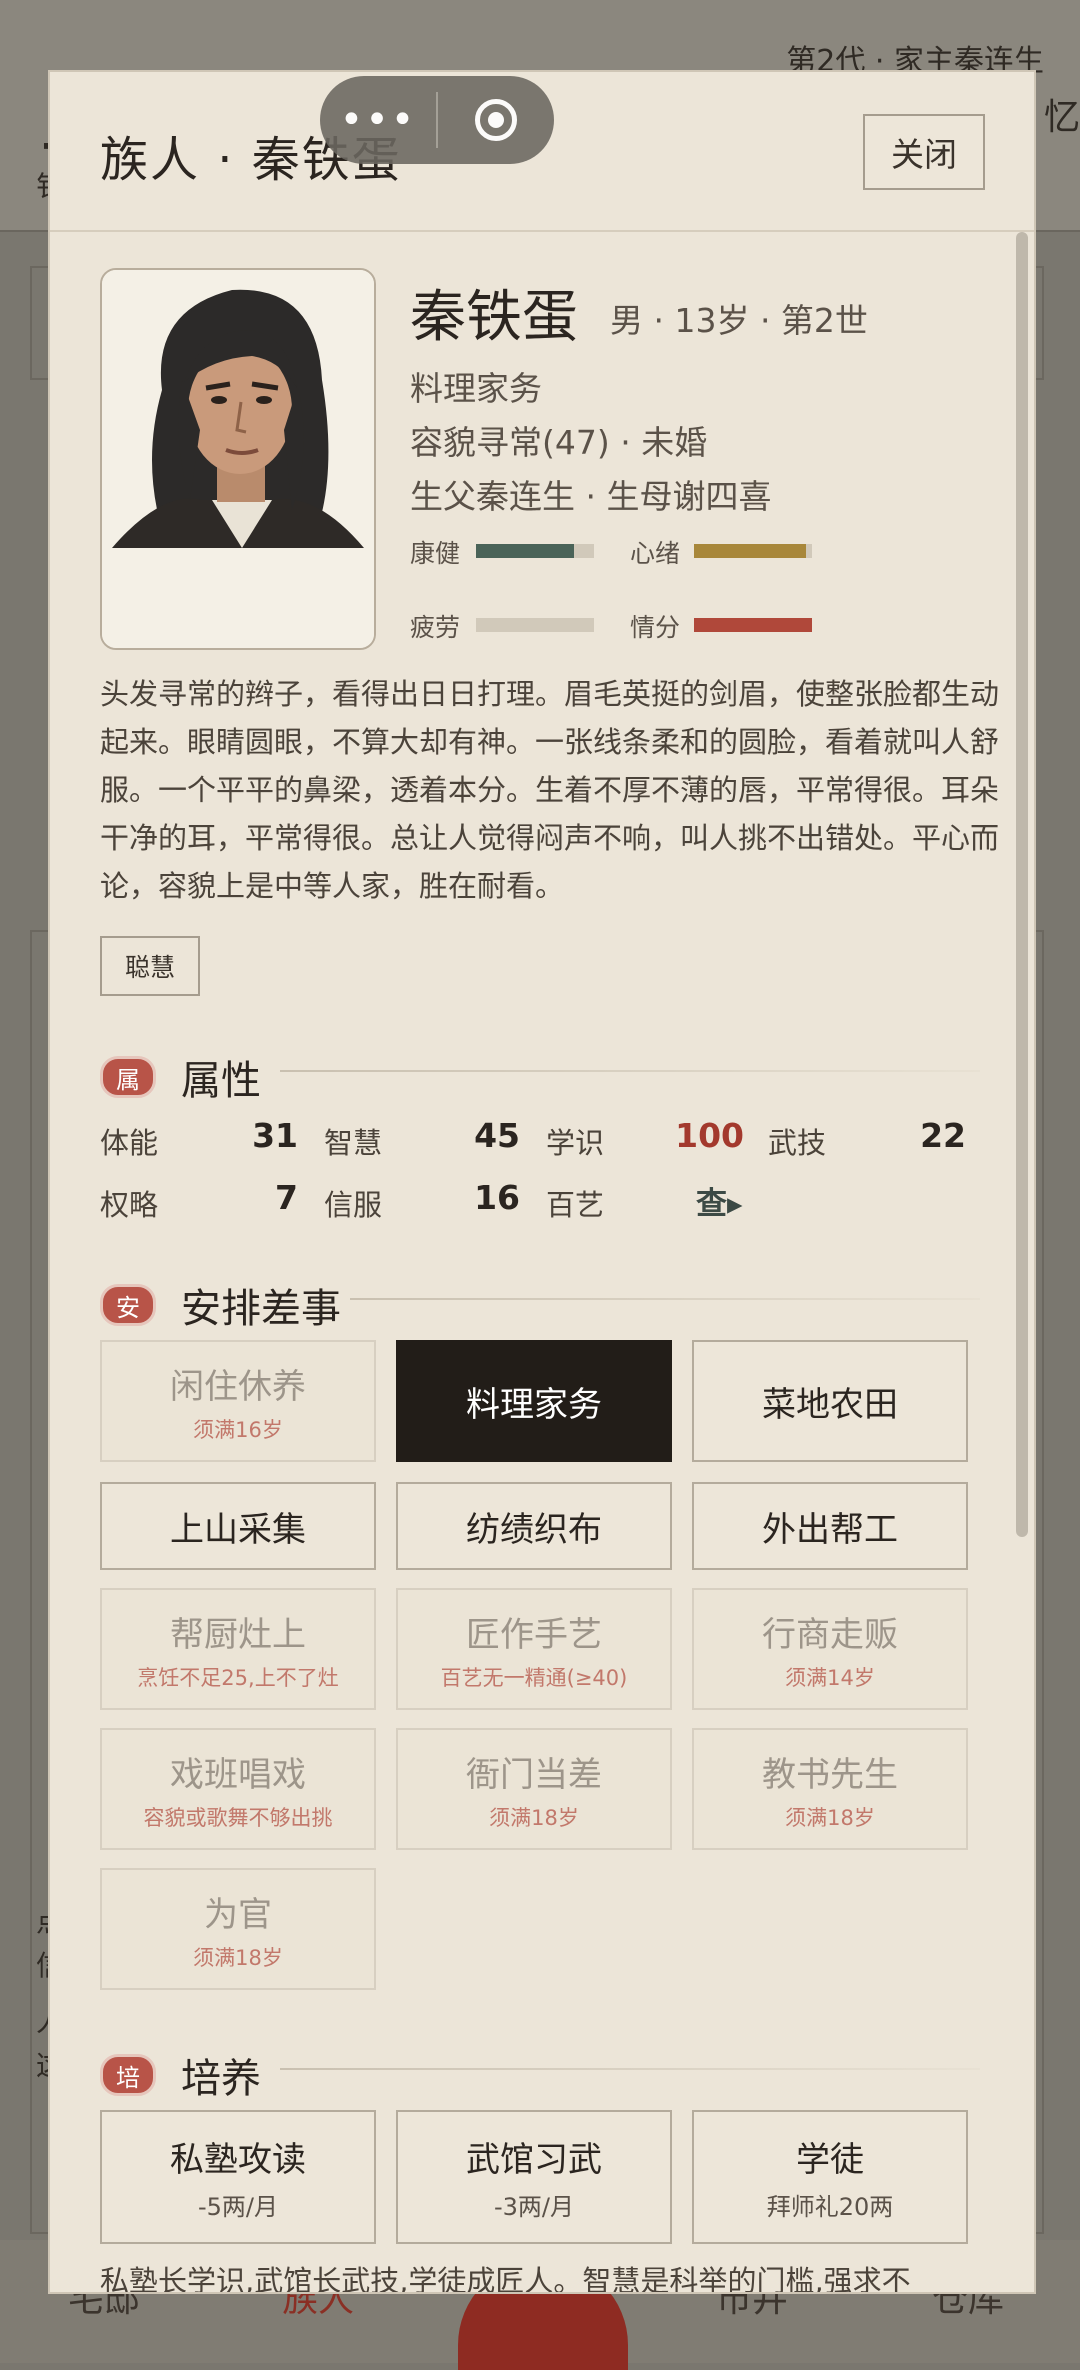 Image resolution: width=1080 pixels, height=2370 pixels. Describe the element at coordinates (128, 2075) in the screenshot. I see `training-badge-icon: 培` at that location.